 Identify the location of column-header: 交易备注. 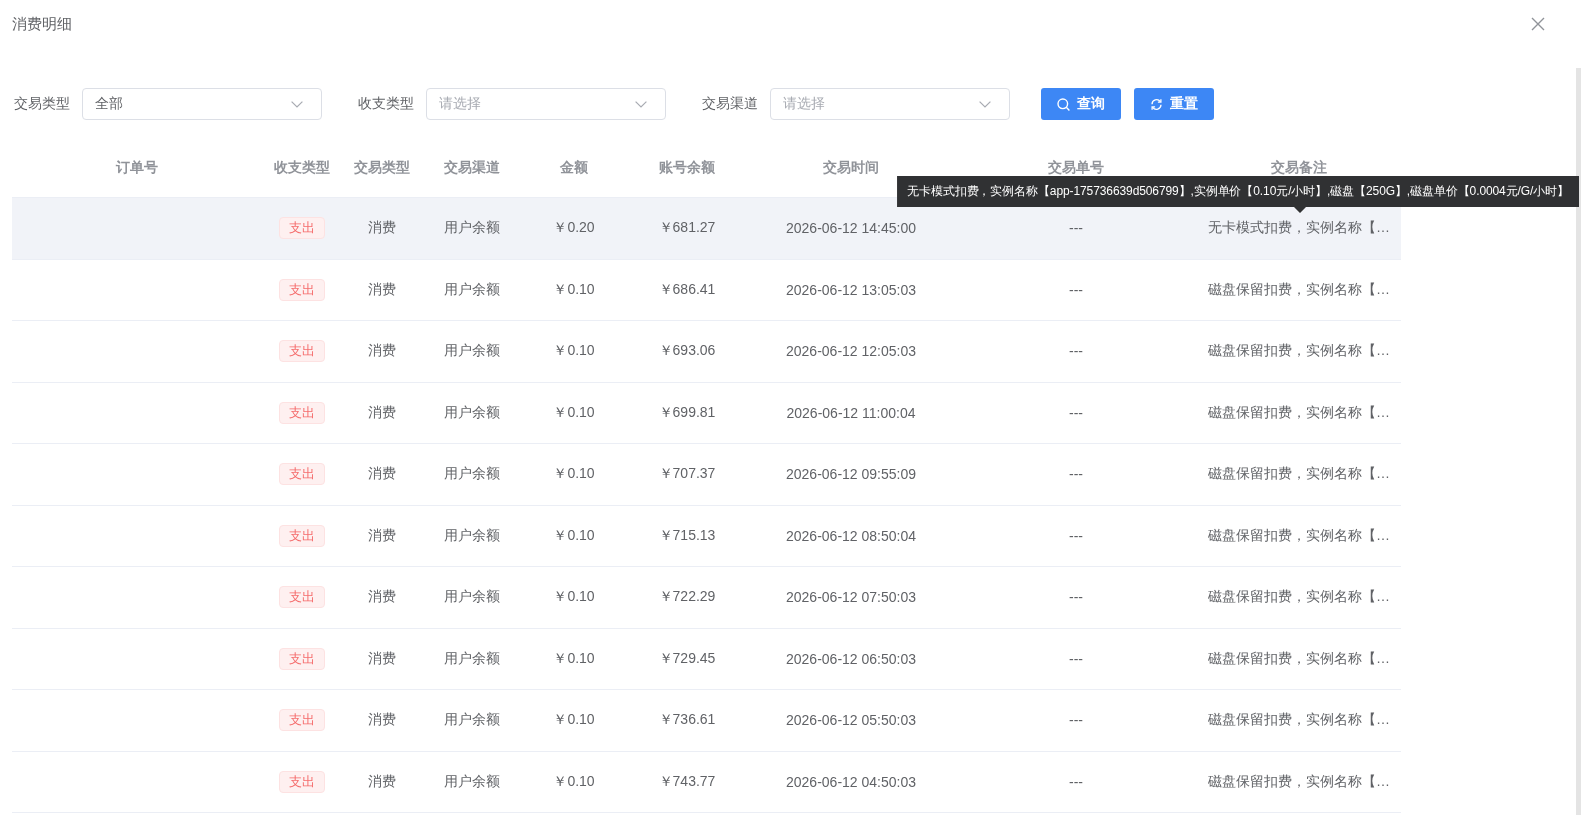
(1299, 166).